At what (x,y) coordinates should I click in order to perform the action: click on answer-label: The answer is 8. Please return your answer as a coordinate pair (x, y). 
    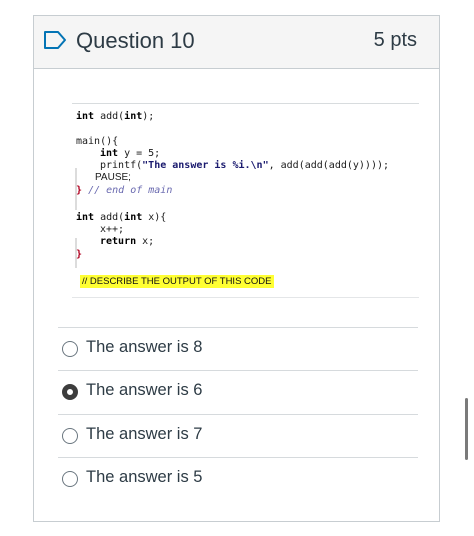
    Looking at the image, I should click on (144, 347).